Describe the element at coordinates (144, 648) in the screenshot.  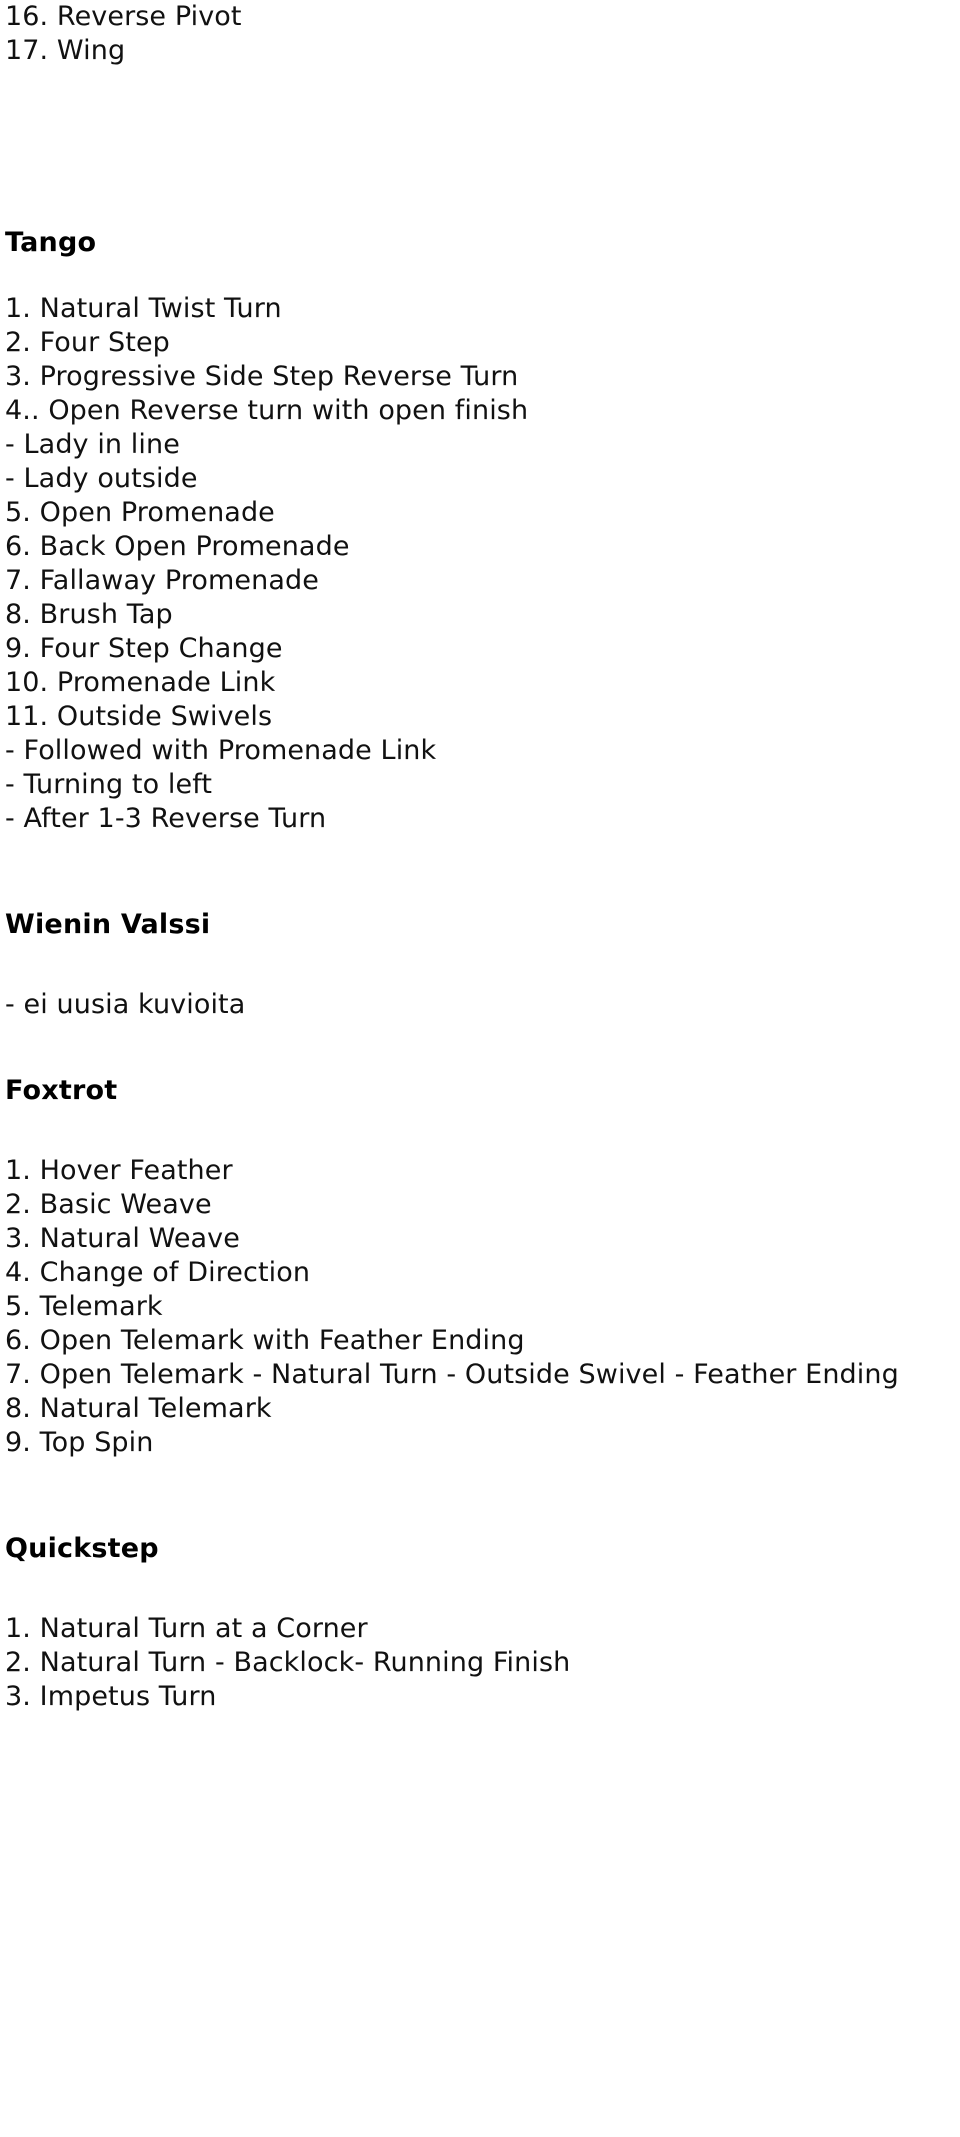
I see `list-item: 9. Four Step Change` at that location.